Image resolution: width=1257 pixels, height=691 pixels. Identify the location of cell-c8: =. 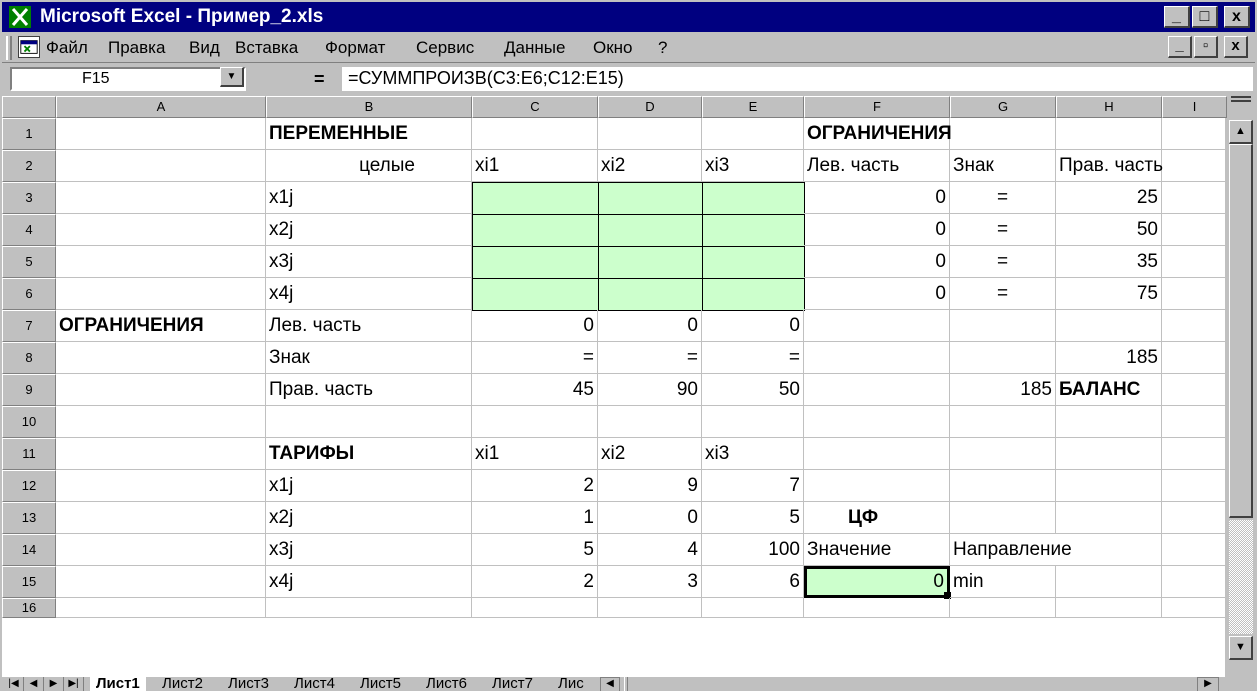
(535, 358).